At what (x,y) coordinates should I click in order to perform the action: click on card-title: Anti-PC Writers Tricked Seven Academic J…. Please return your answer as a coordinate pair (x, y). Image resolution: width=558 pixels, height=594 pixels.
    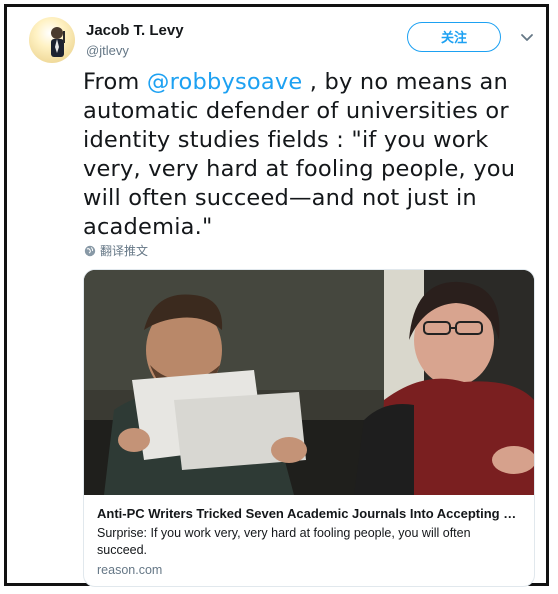
    Looking at the image, I should click on (311, 513).